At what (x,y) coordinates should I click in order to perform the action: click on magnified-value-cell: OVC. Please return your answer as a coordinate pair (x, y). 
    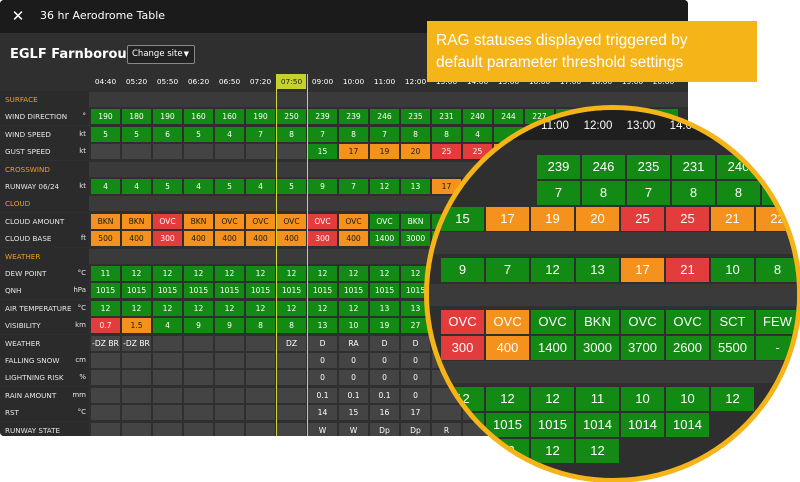
    Looking at the image, I should click on (687, 321).